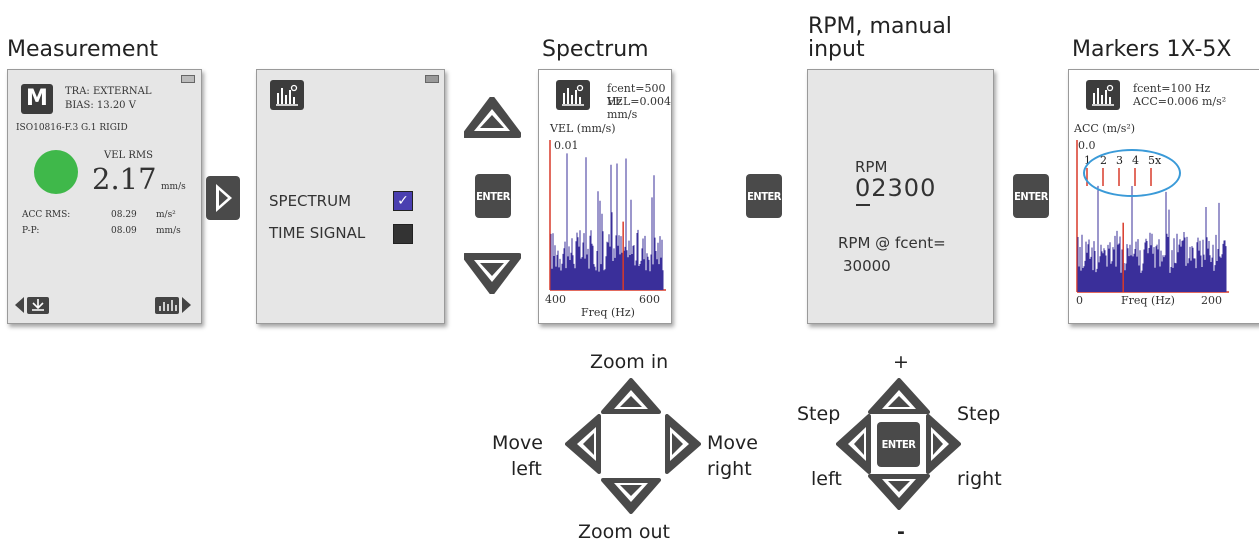 The width and height of the screenshot is (1259, 546). I want to click on pp-value: 08.09, so click(124, 231).